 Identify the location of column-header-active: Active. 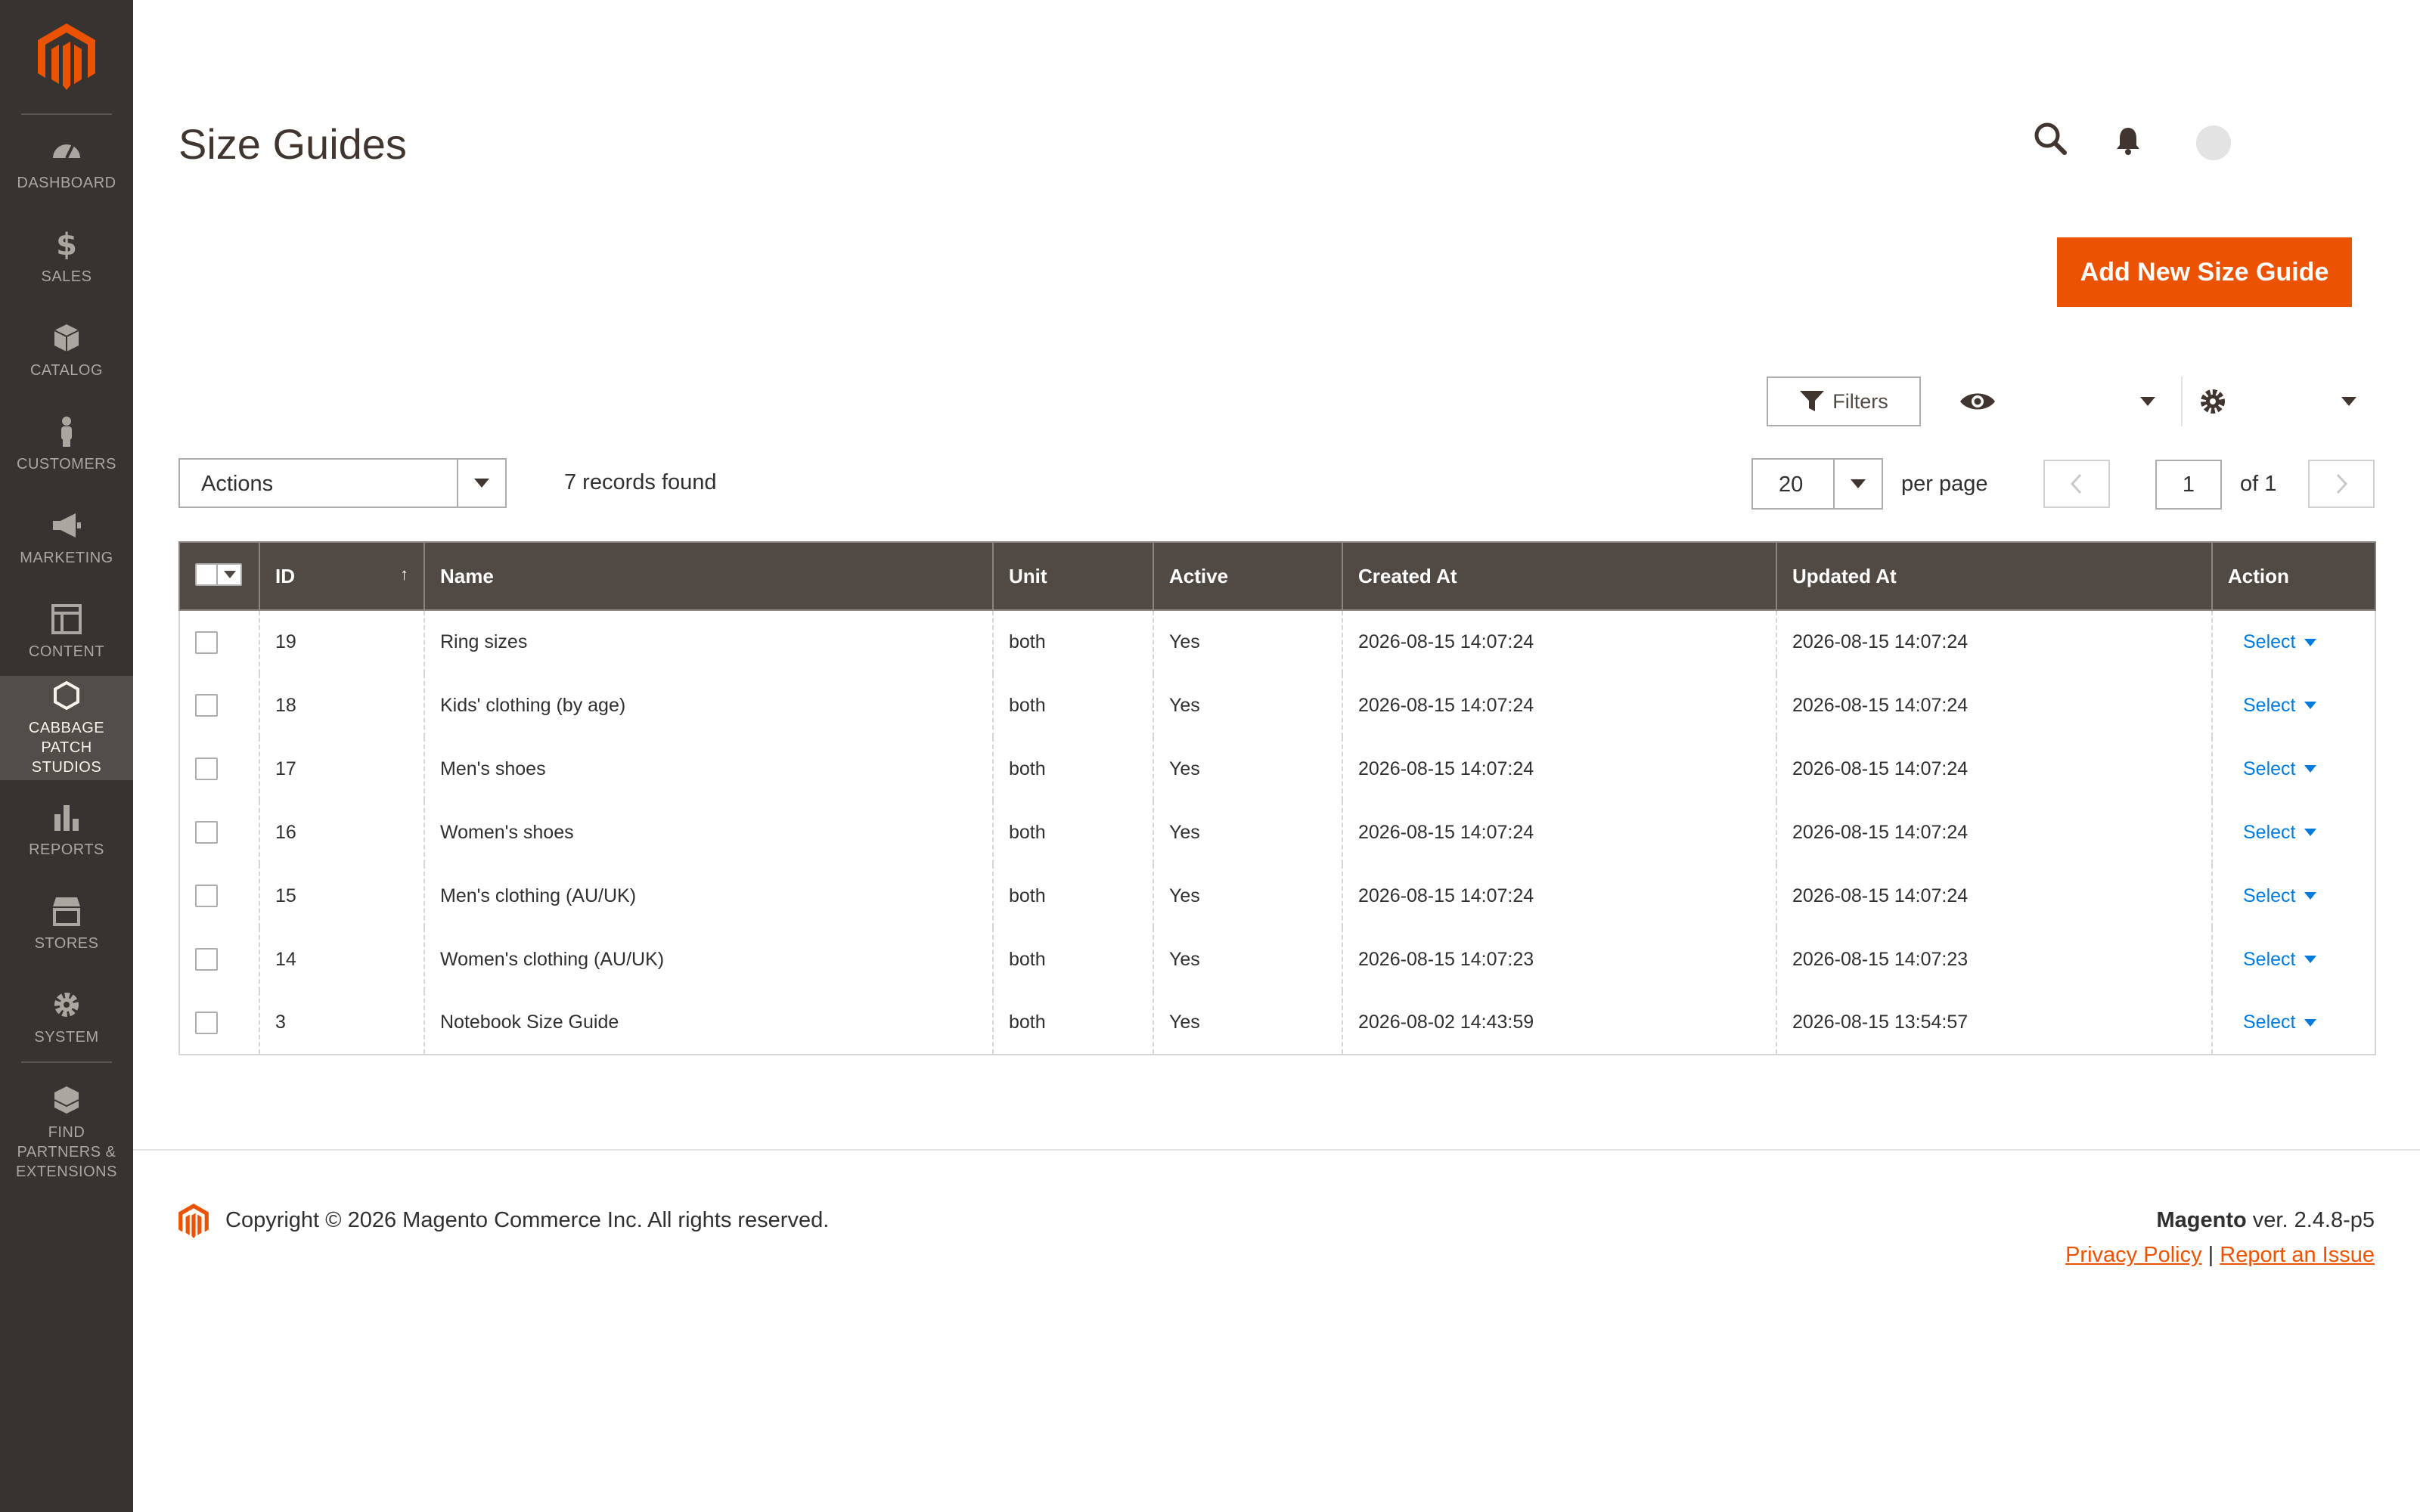
(1247, 576).